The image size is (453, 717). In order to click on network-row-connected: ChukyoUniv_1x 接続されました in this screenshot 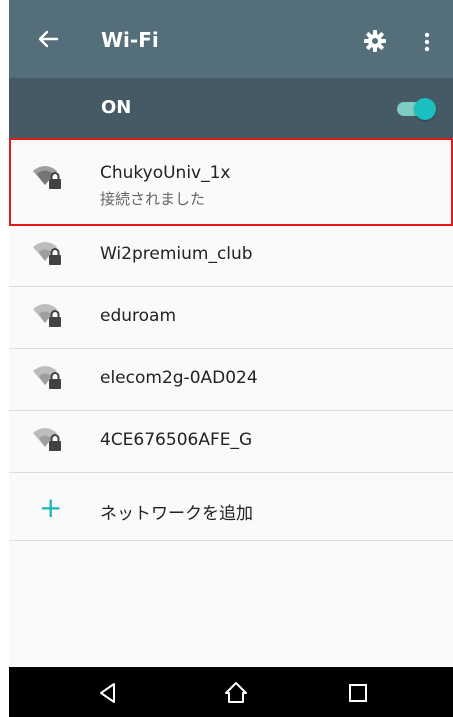, I will do `click(231, 181)`.